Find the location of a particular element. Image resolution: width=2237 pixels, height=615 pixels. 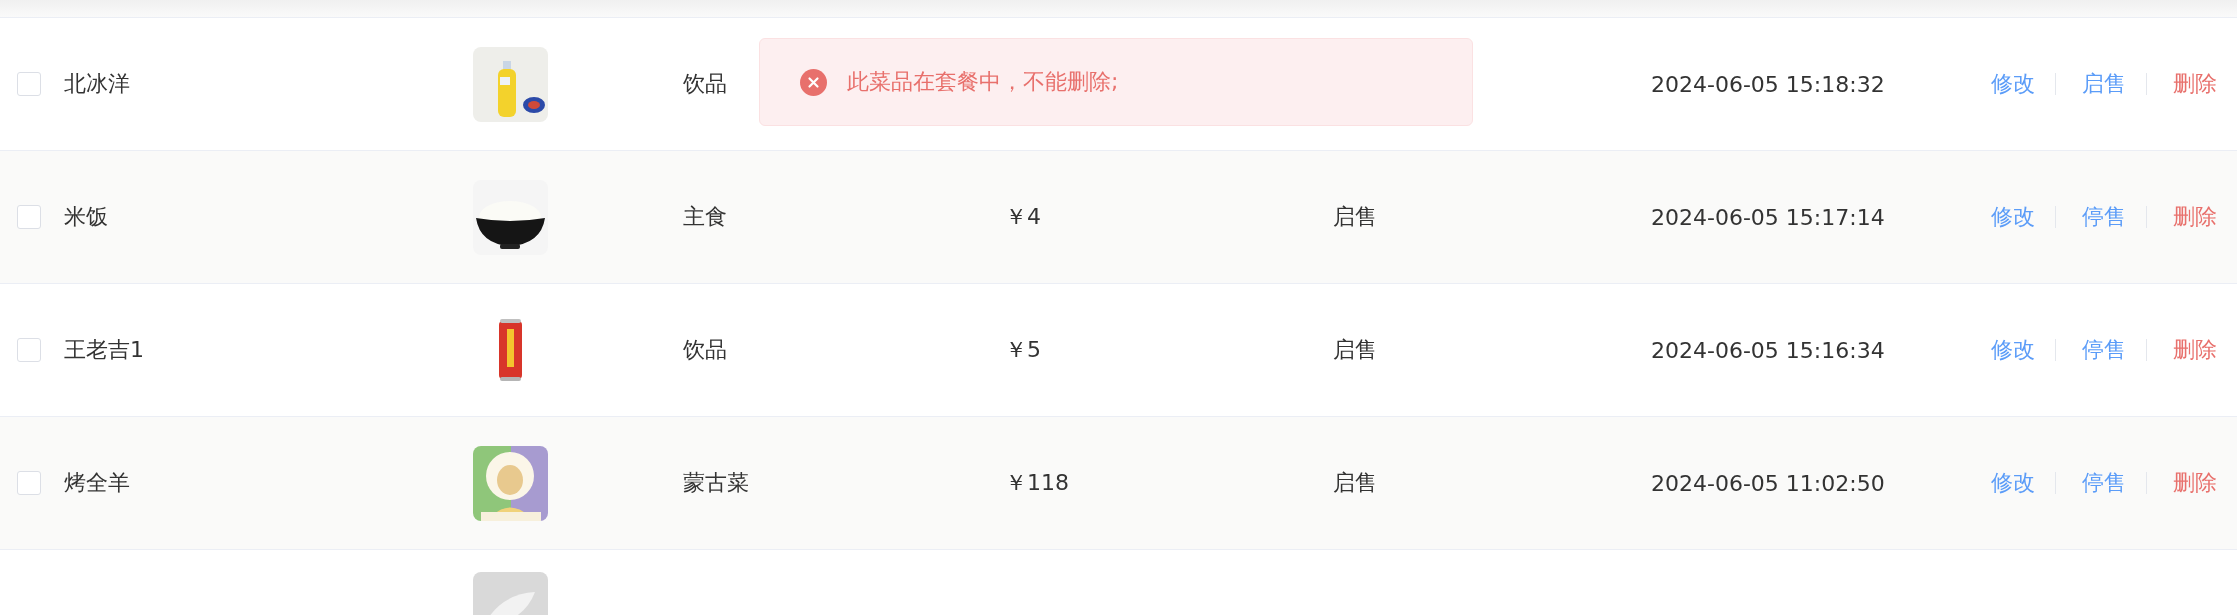

dish-name: 烤全羊 is located at coordinates (97, 482).